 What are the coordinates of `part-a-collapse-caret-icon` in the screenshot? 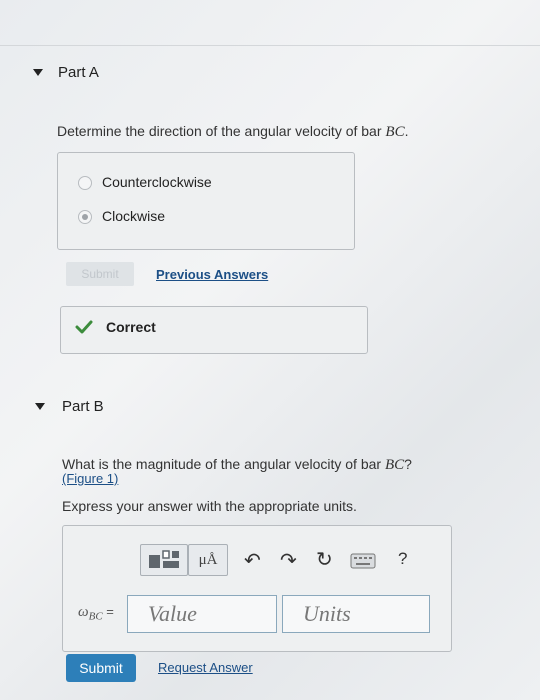 It's located at (38, 72).